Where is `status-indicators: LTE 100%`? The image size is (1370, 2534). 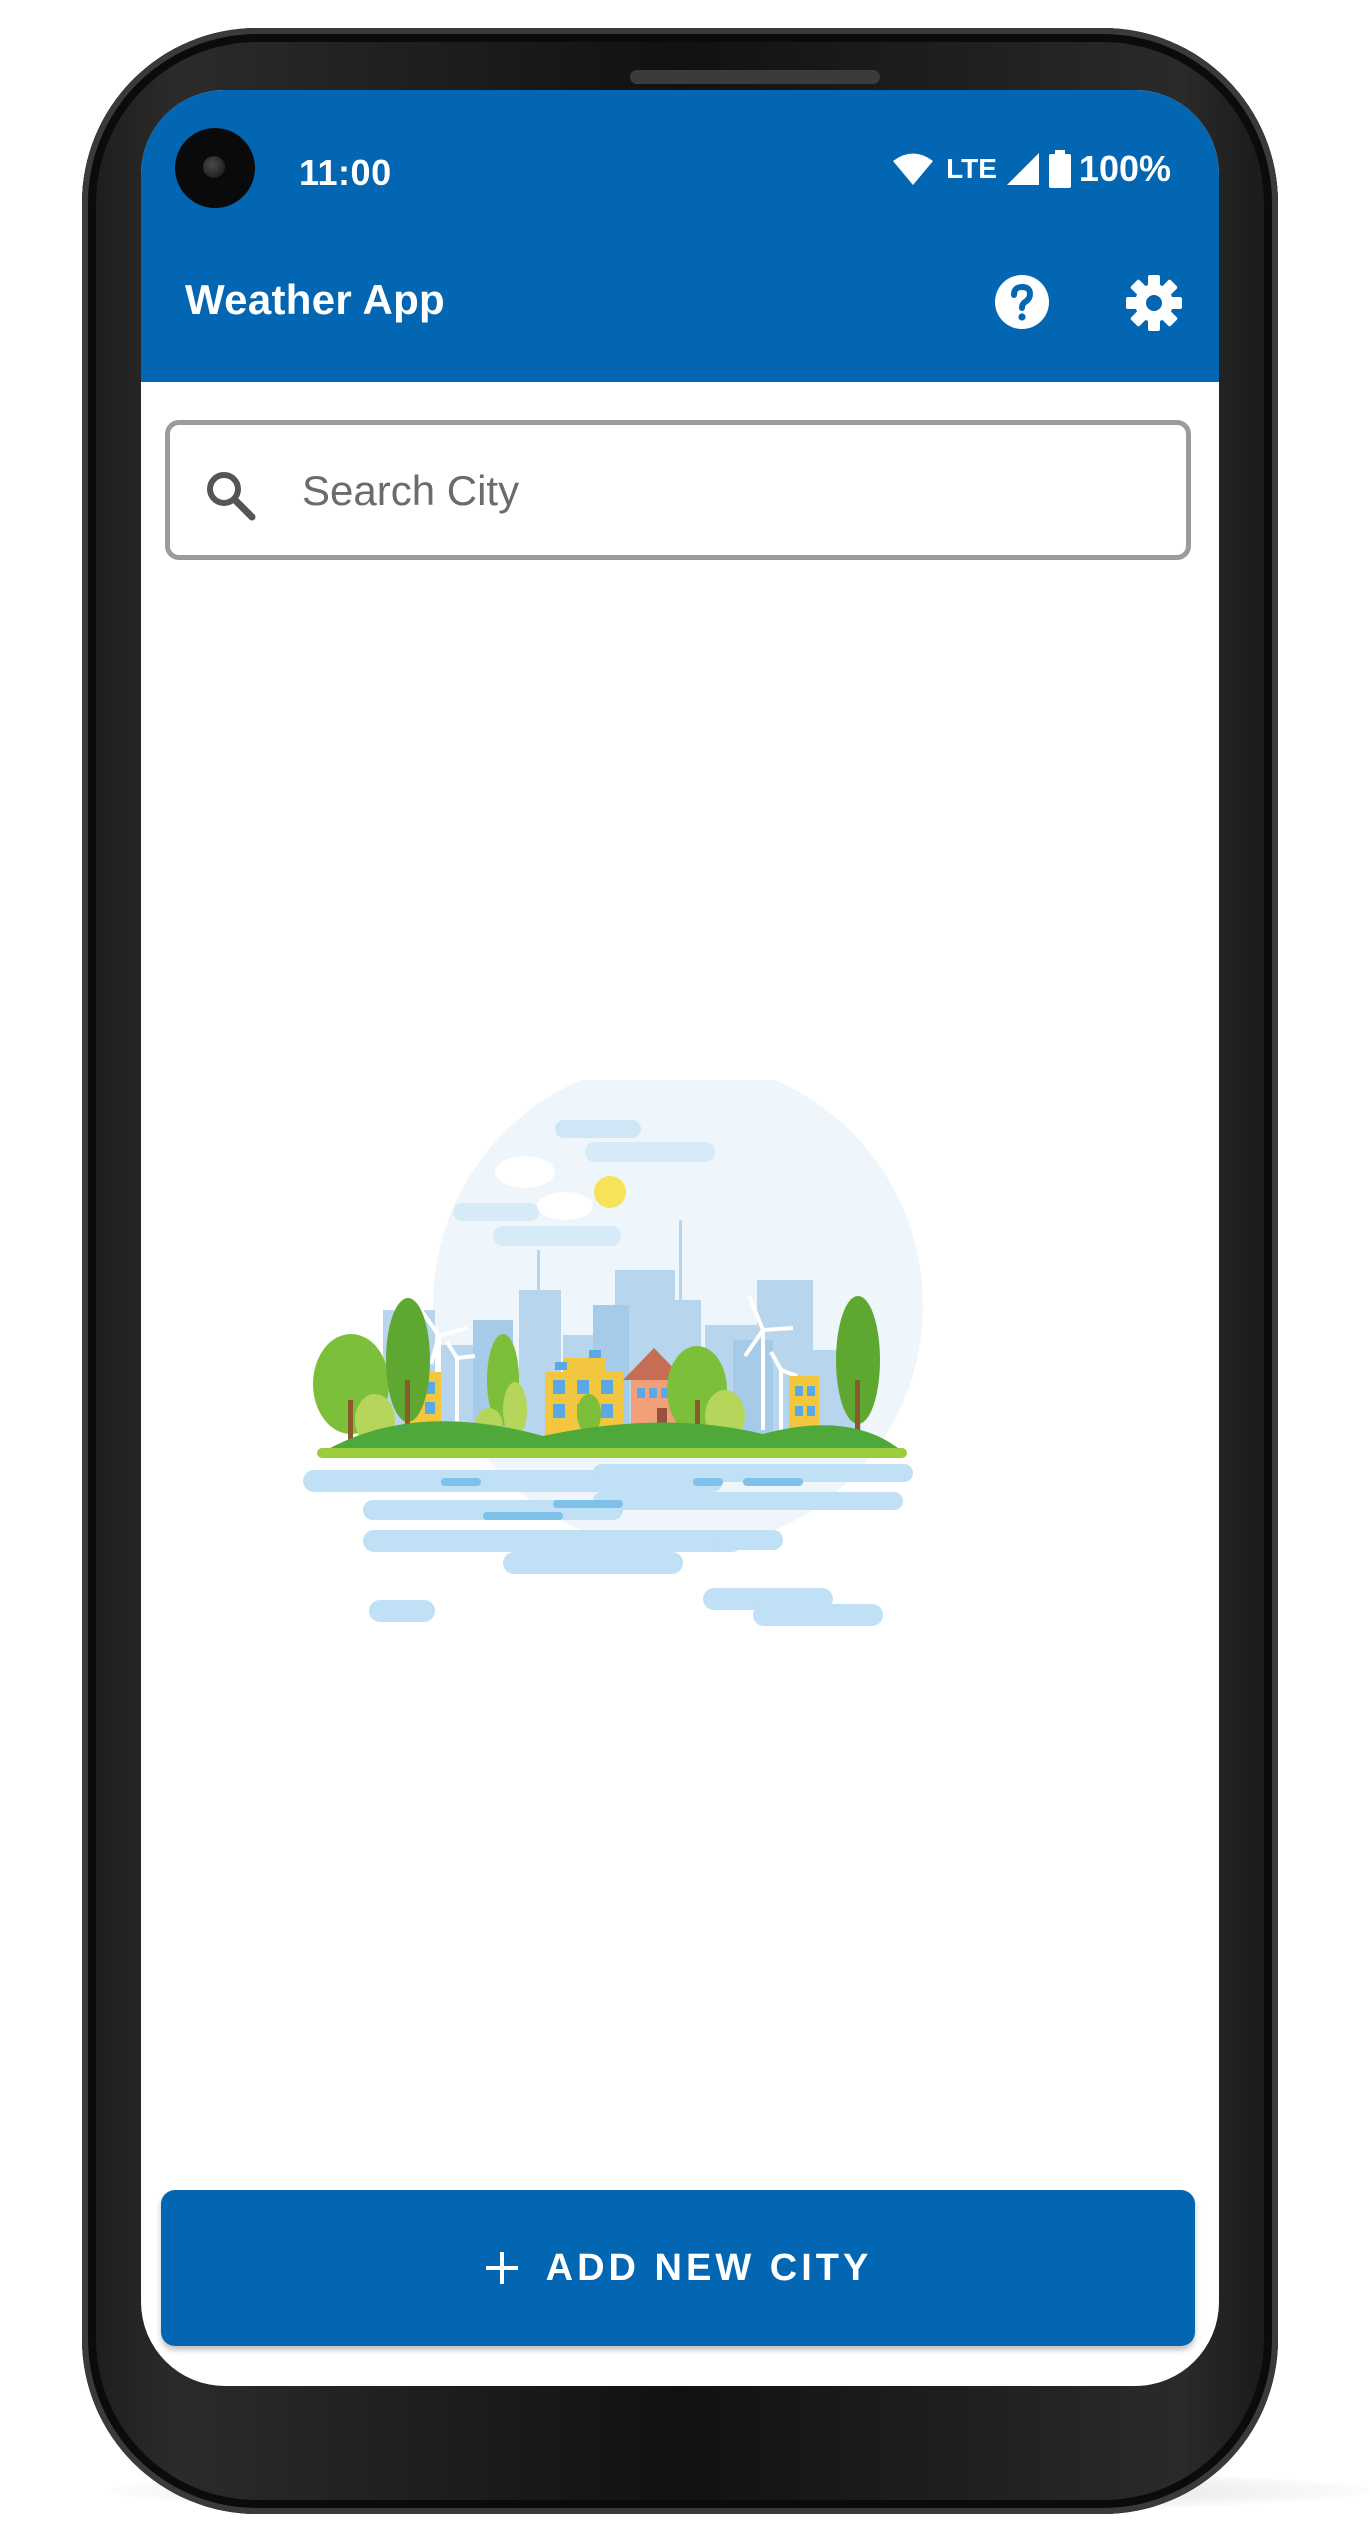 status-indicators: LTE 100% is located at coordinates (1031, 169).